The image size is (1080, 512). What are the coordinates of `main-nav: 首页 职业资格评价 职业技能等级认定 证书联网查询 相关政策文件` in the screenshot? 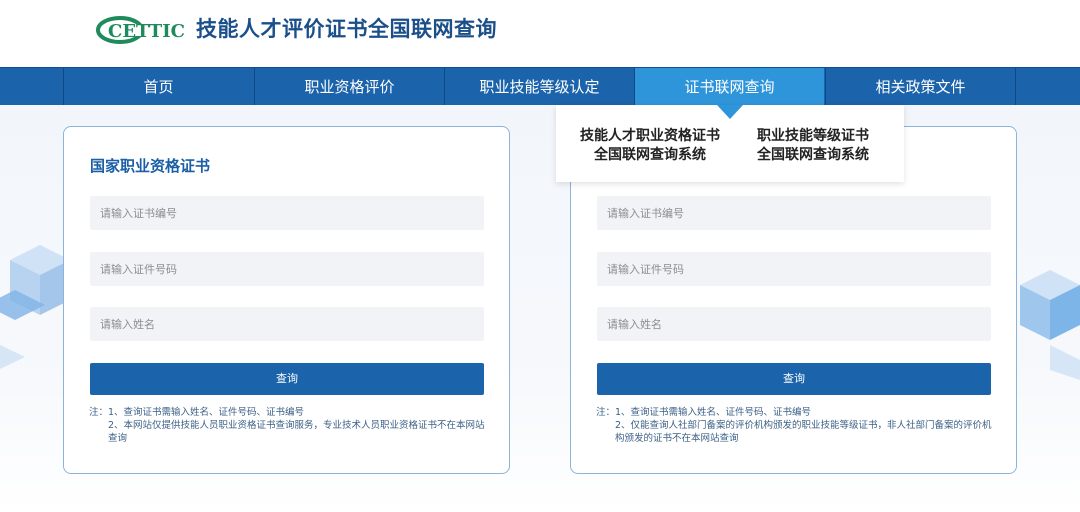 It's located at (540, 86).